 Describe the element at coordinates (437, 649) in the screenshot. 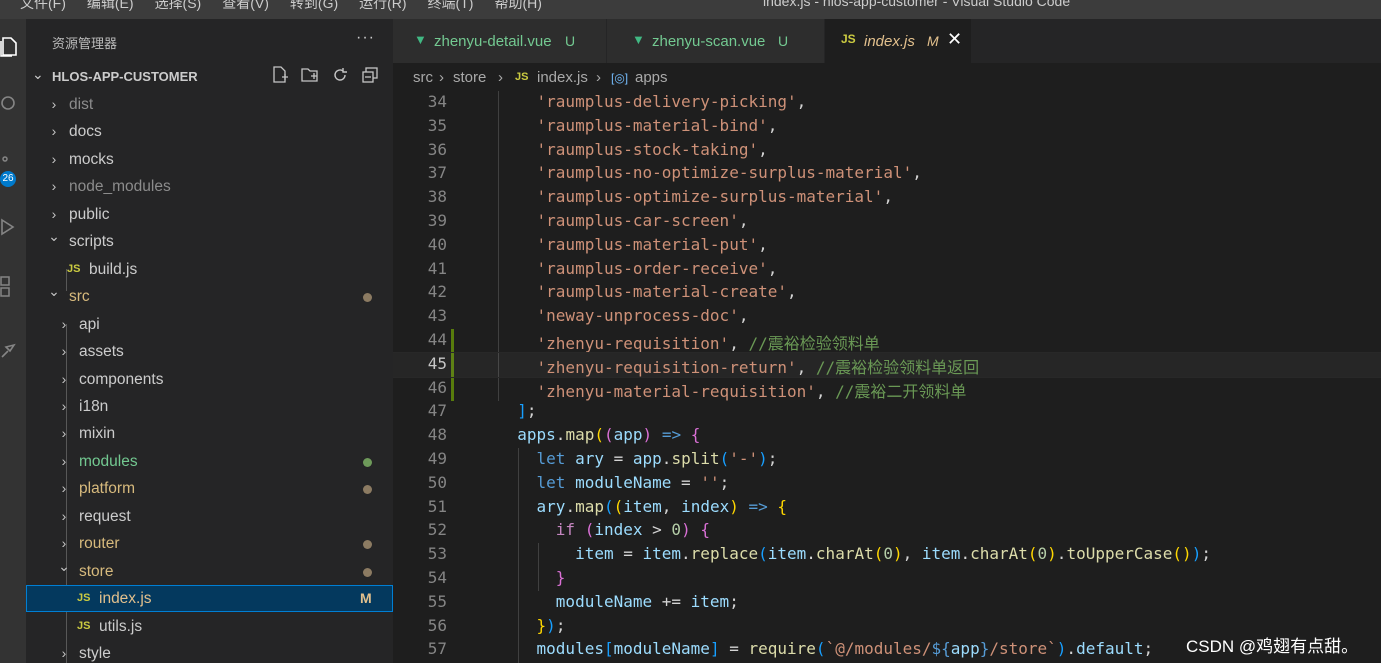

I see `line-number: 57` at that location.